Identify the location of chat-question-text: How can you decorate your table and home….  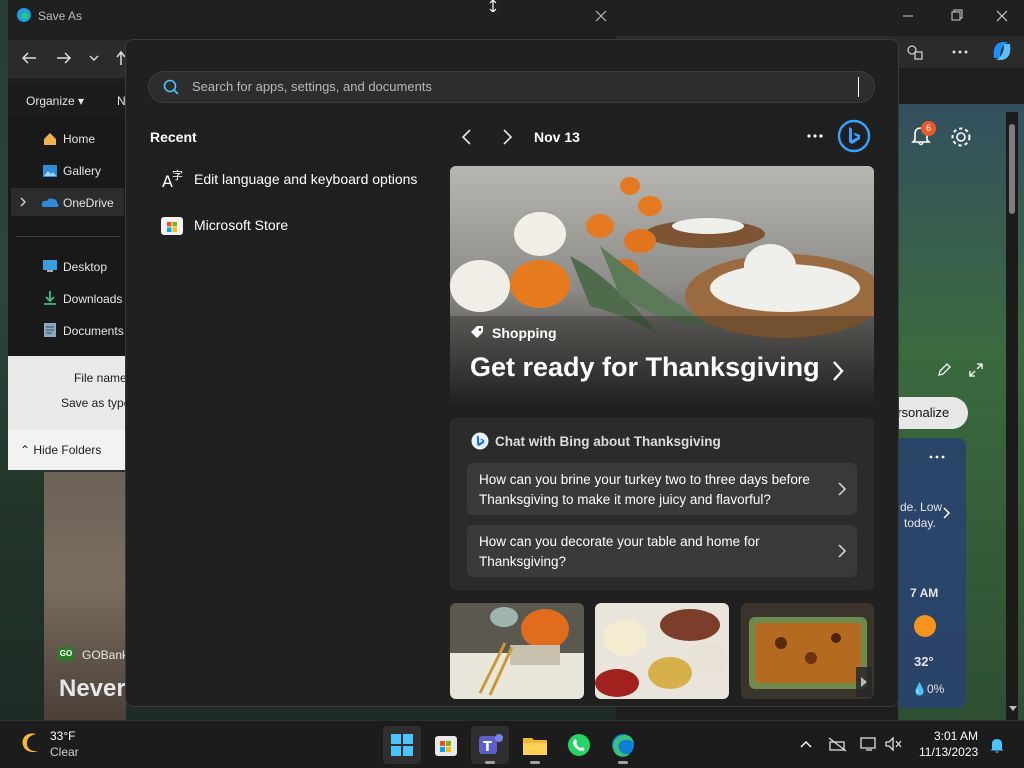
(619, 551).